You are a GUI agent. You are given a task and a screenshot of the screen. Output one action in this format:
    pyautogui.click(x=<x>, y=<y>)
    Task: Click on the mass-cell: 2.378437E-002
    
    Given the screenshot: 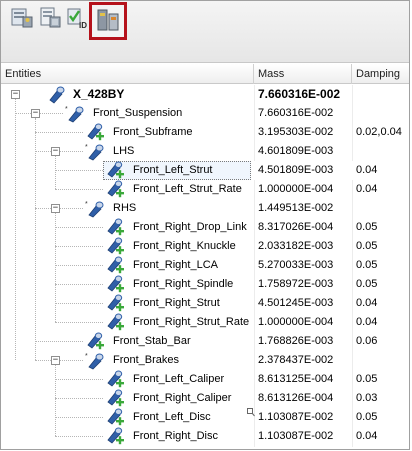 What is the action you would take?
    pyautogui.click(x=296, y=360)
    